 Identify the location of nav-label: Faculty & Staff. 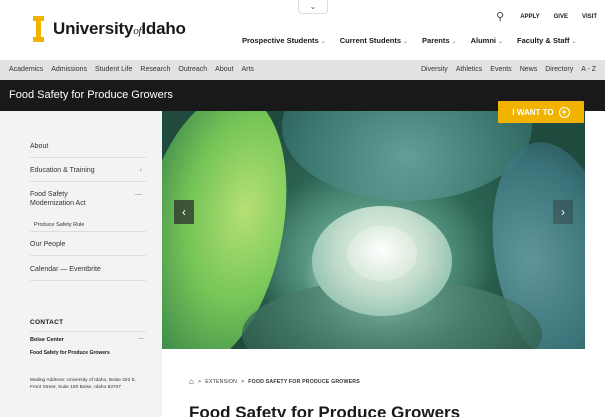
(543, 40).